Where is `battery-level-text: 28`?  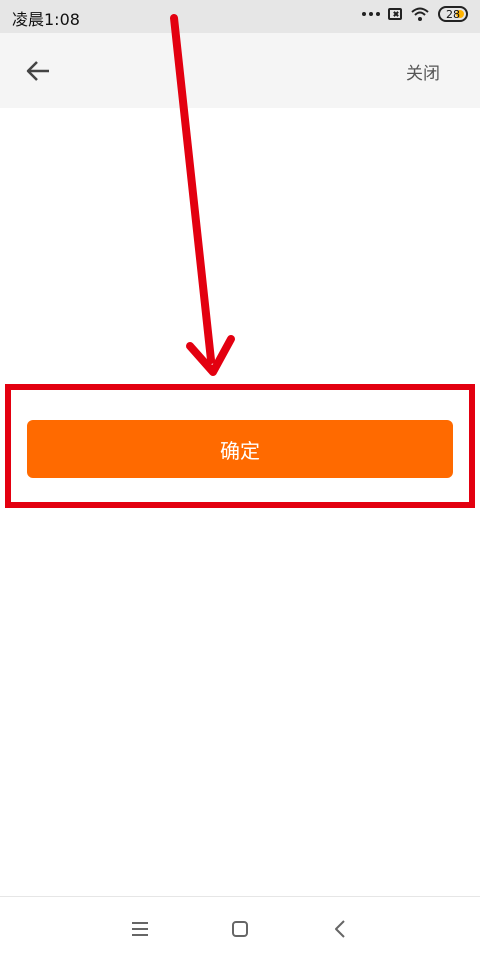 battery-level-text: 28 is located at coordinates (453, 14).